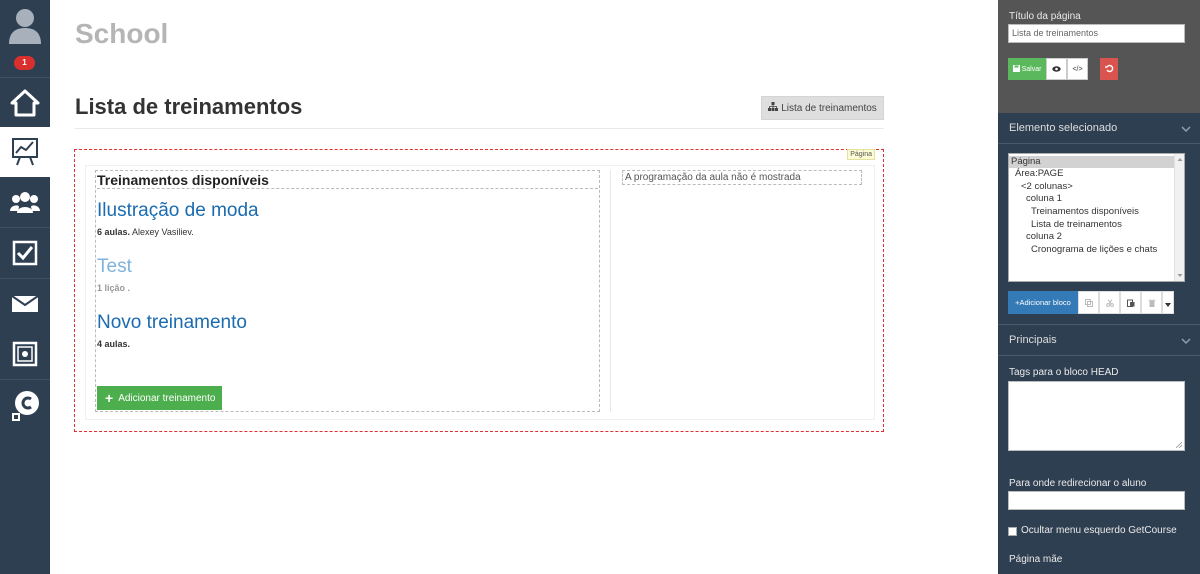 This screenshot has width=1200, height=574. I want to click on schedule-note: A programação da aula não é mostrada, so click(742, 177).